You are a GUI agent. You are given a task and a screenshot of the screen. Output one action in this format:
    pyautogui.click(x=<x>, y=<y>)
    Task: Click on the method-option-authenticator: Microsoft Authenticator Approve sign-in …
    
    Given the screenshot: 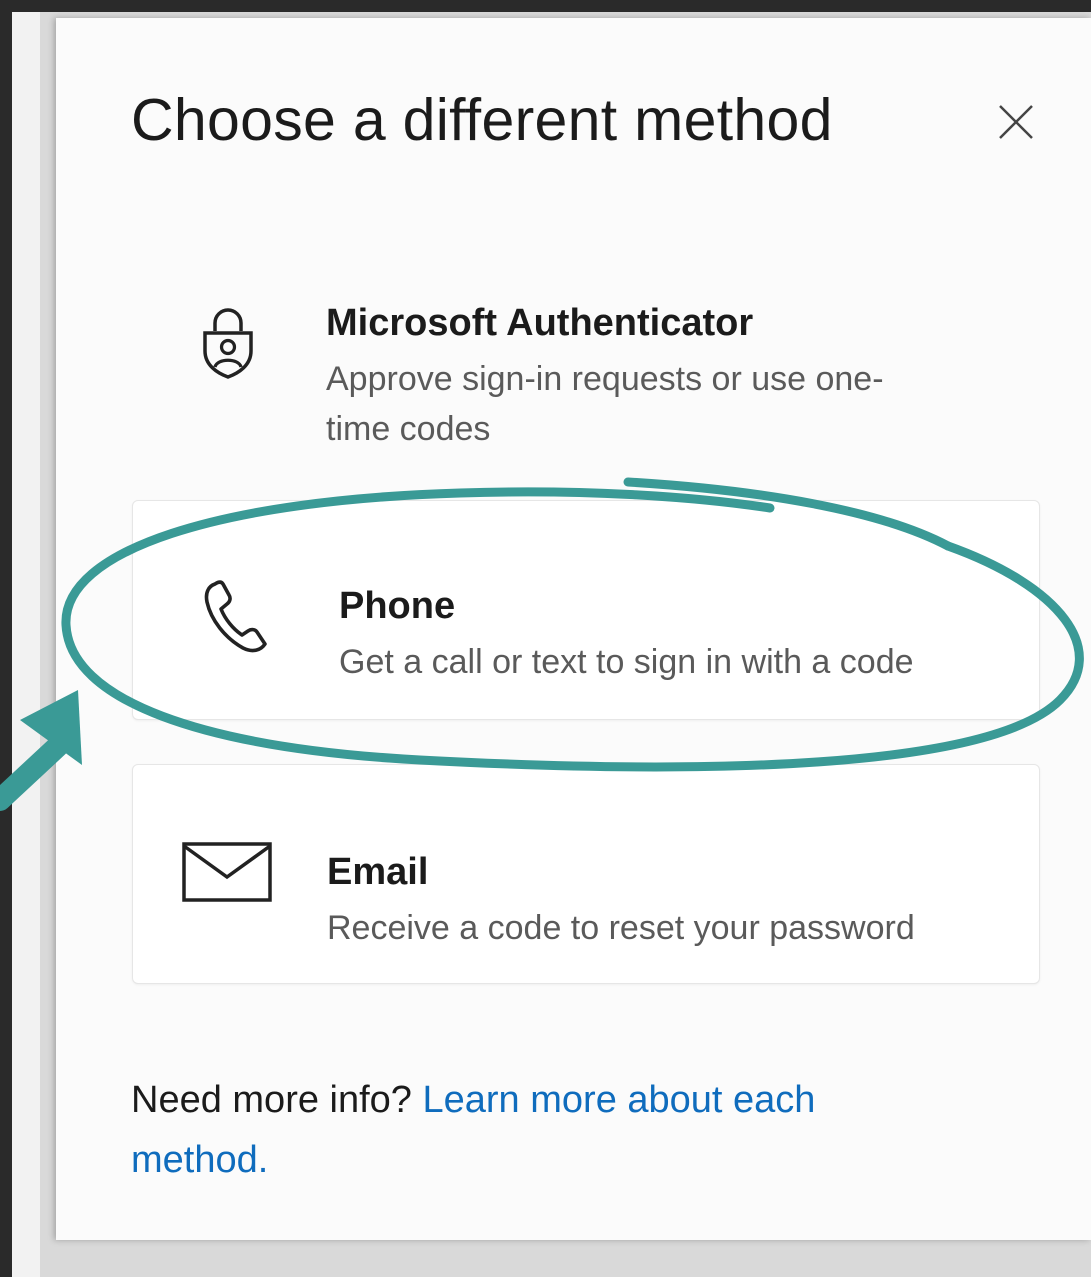 What is the action you would take?
    pyautogui.click(x=585, y=375)
    